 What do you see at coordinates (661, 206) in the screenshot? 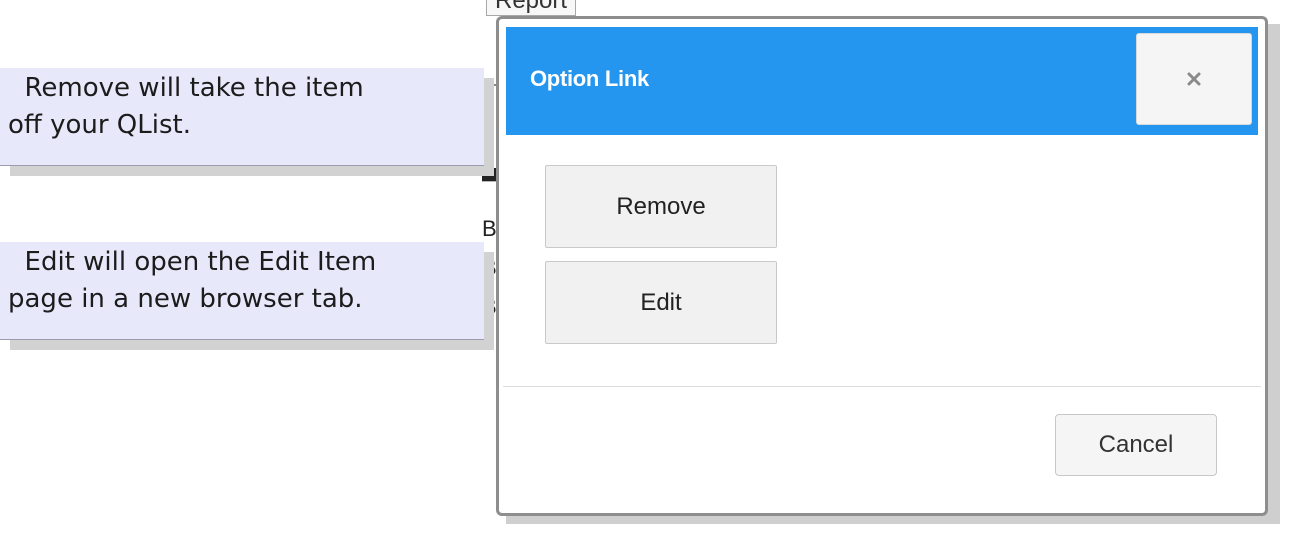
I see `remove-button: Remove` at bounding box center [661, 206].